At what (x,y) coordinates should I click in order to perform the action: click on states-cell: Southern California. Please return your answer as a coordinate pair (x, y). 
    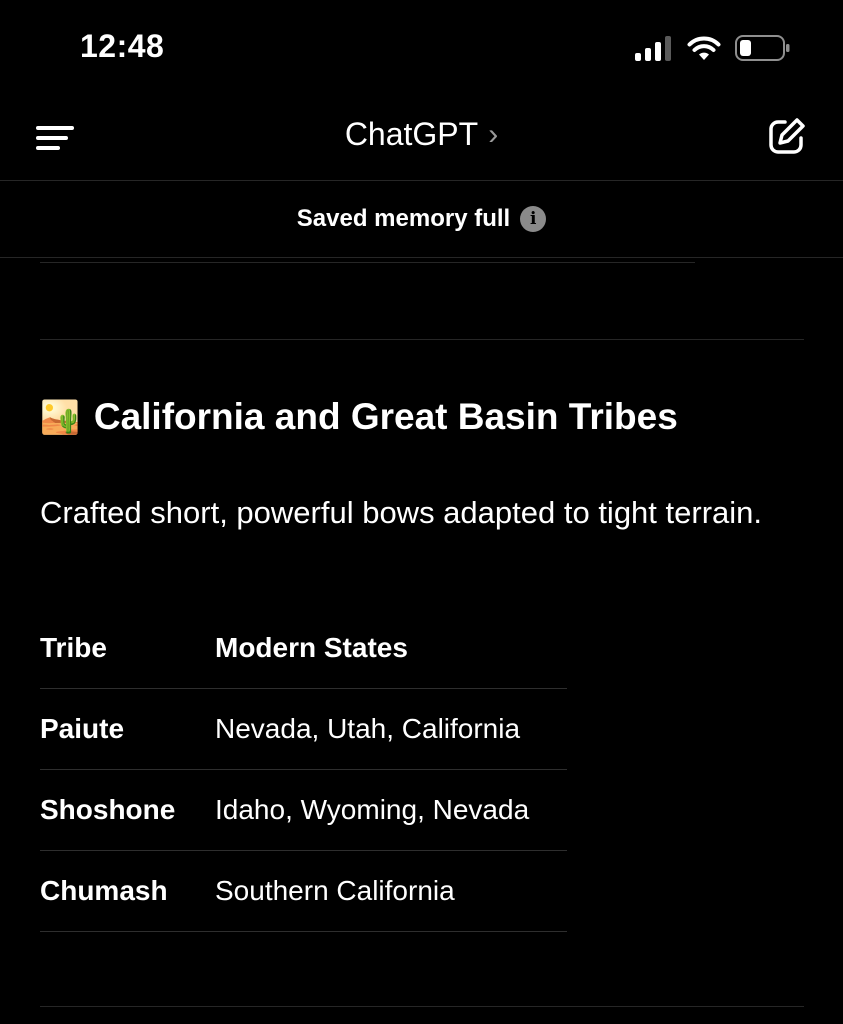
    Looking at the image, I should click on (391, 891).